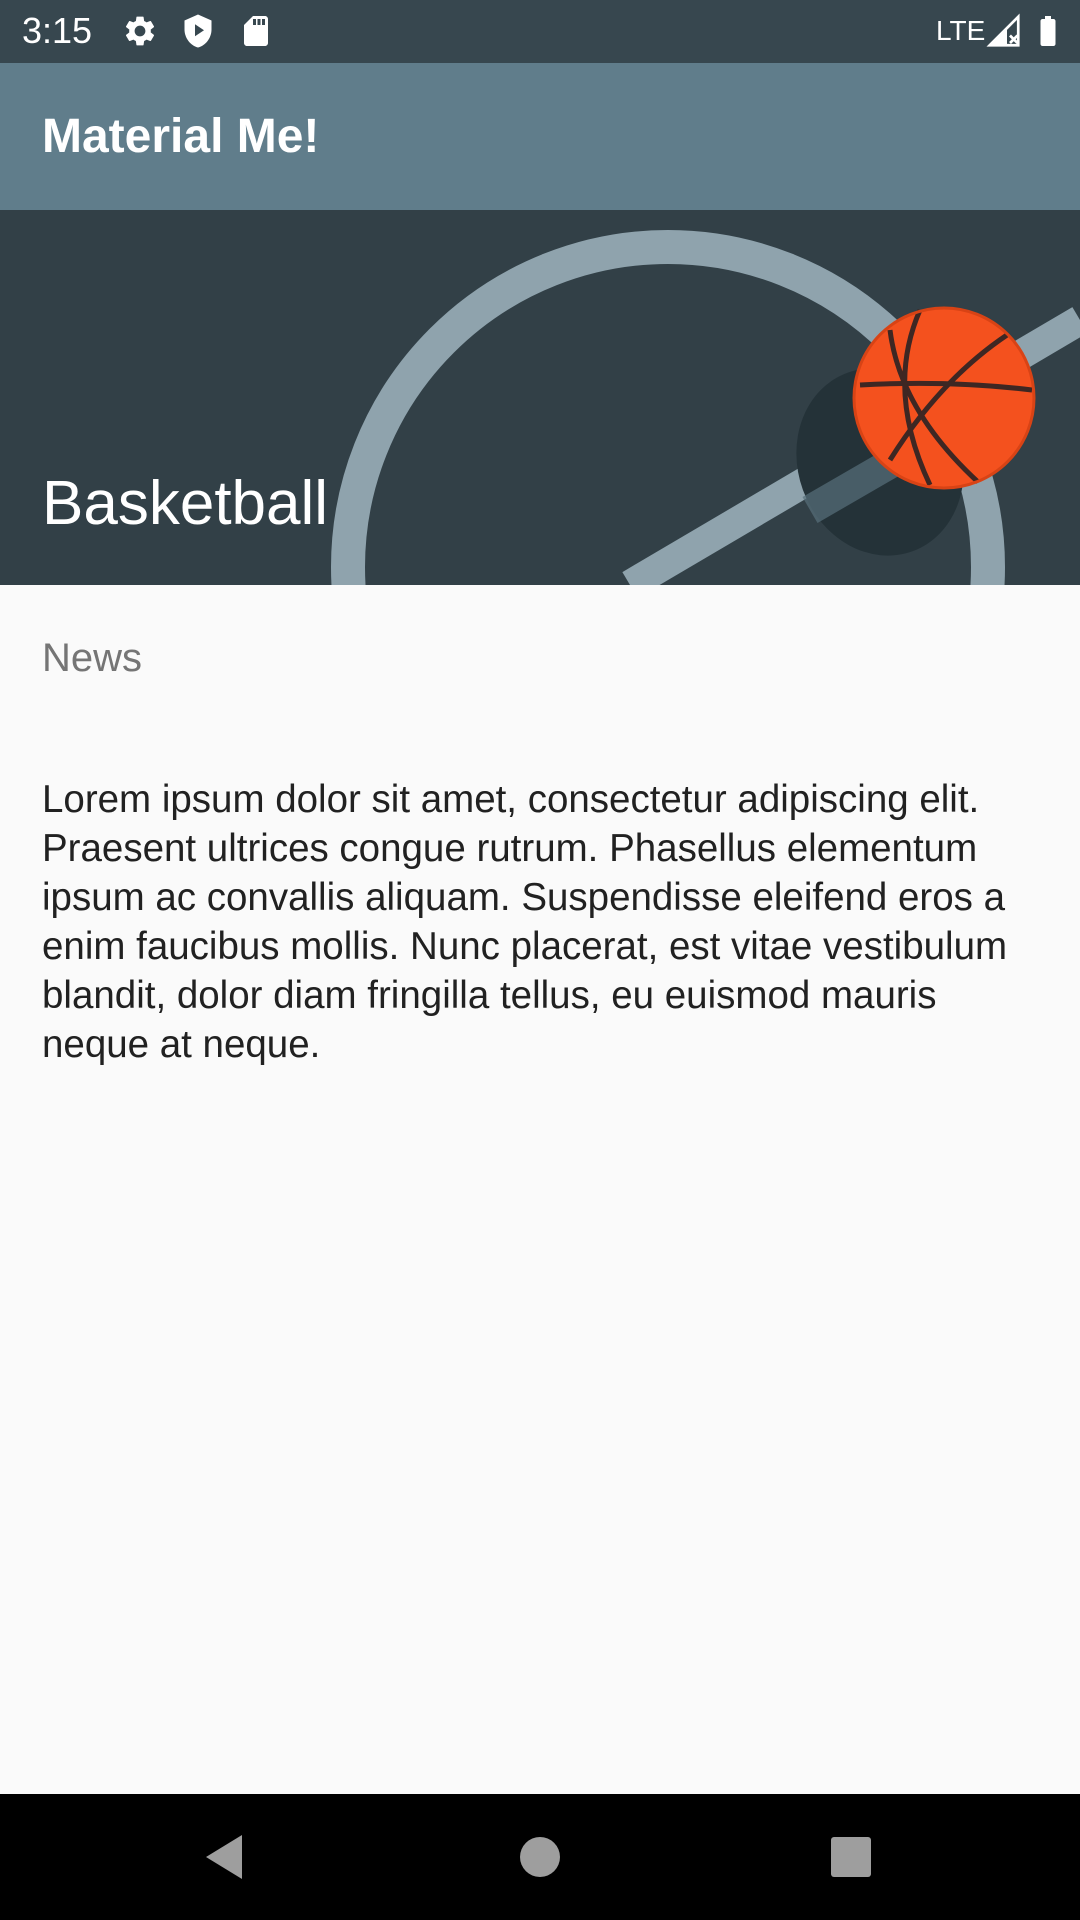  I want to click on card-subtitle: News, so click(92, 658).